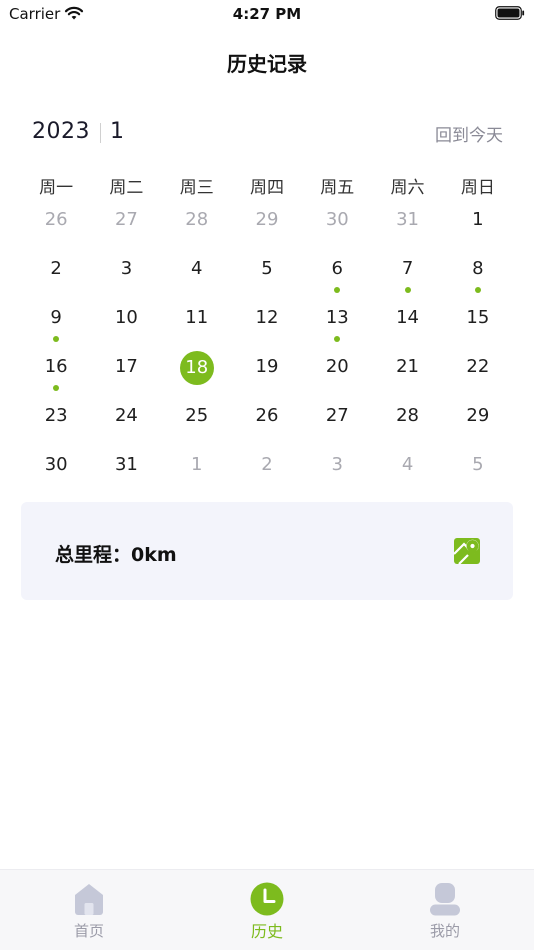 The image size is (534, 950). Describe the element at coordinates (88, 931) in the screenshot. I see `tab-home-label: 首页` at that location.